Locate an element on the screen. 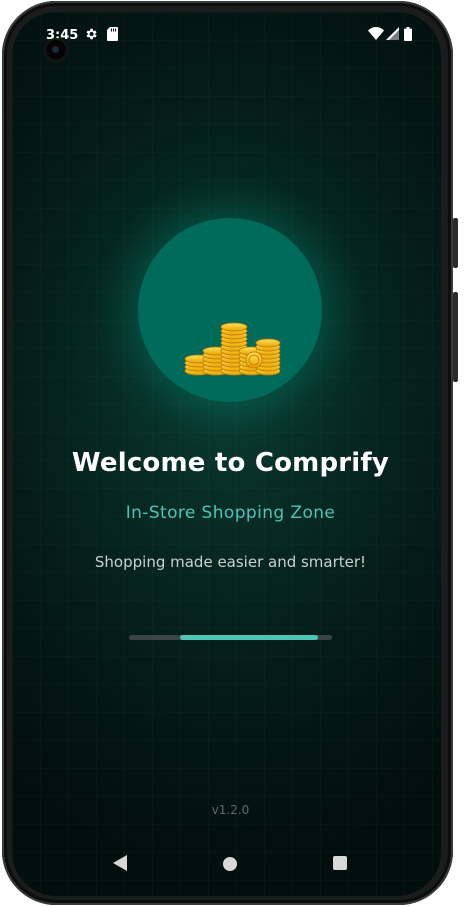 The image size is (467, 906). volume-button is located at coordinates (455, 337).